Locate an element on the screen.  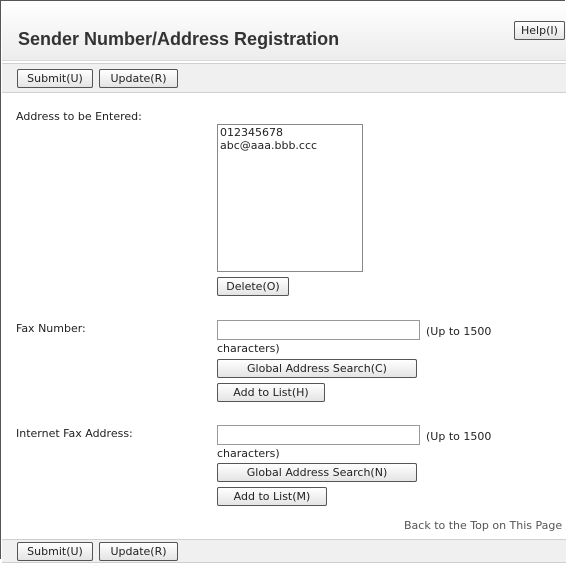
fax-number-input is located at coordinates (318, 330).